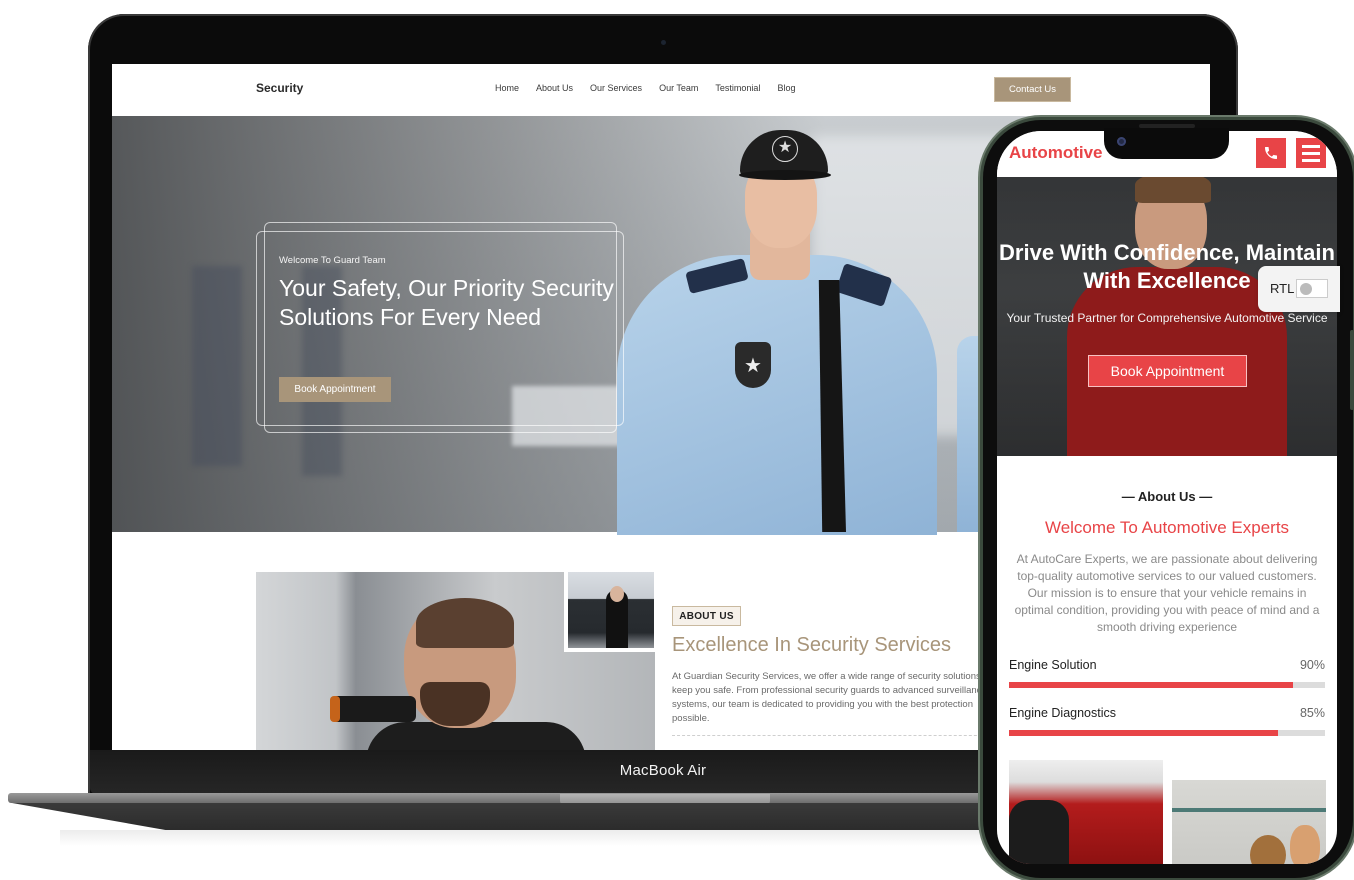  What do you see at coordinates (335, 709) in the screenshot?
I see `flashlight-cap` at bounding box center [335, 709].